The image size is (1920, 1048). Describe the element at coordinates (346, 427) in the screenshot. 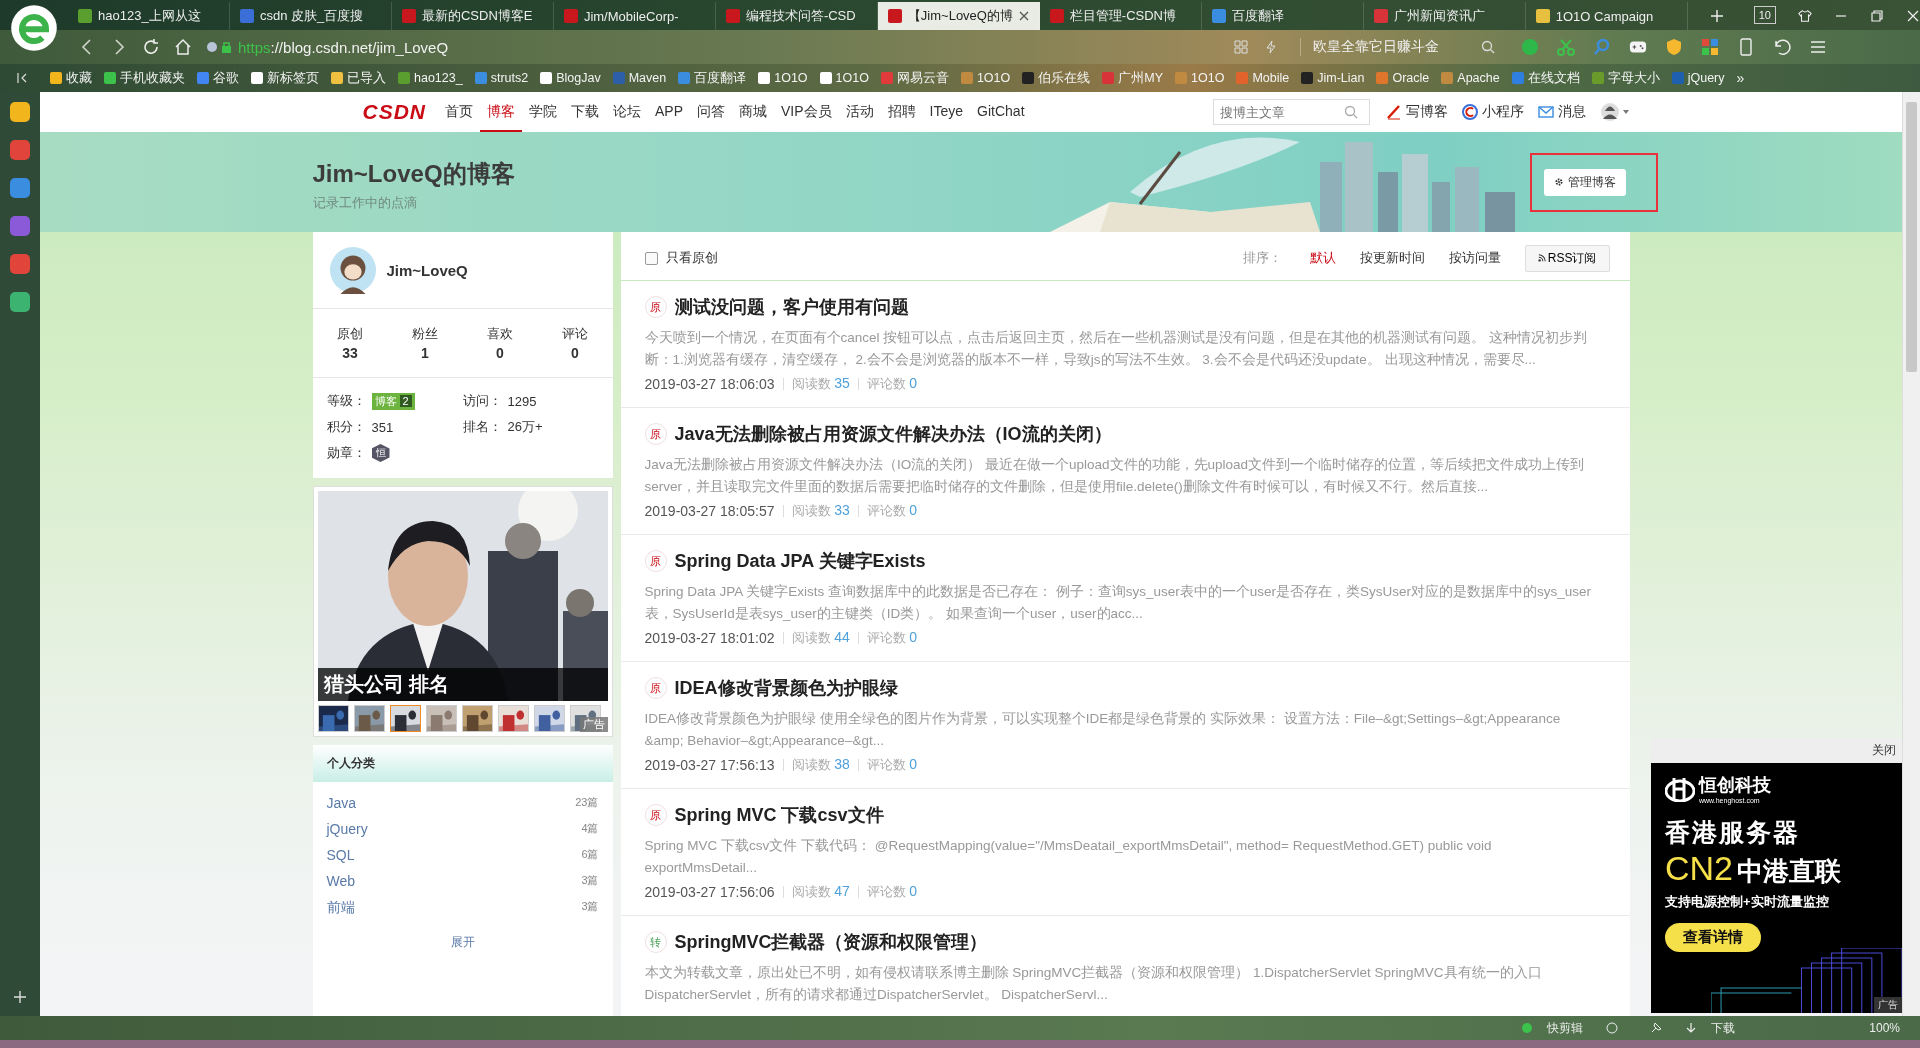

I see `info-label: 积分：` at that location.